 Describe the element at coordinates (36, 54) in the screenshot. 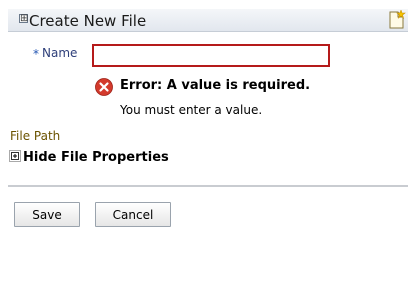

I see `required-indicator: *` at that location.